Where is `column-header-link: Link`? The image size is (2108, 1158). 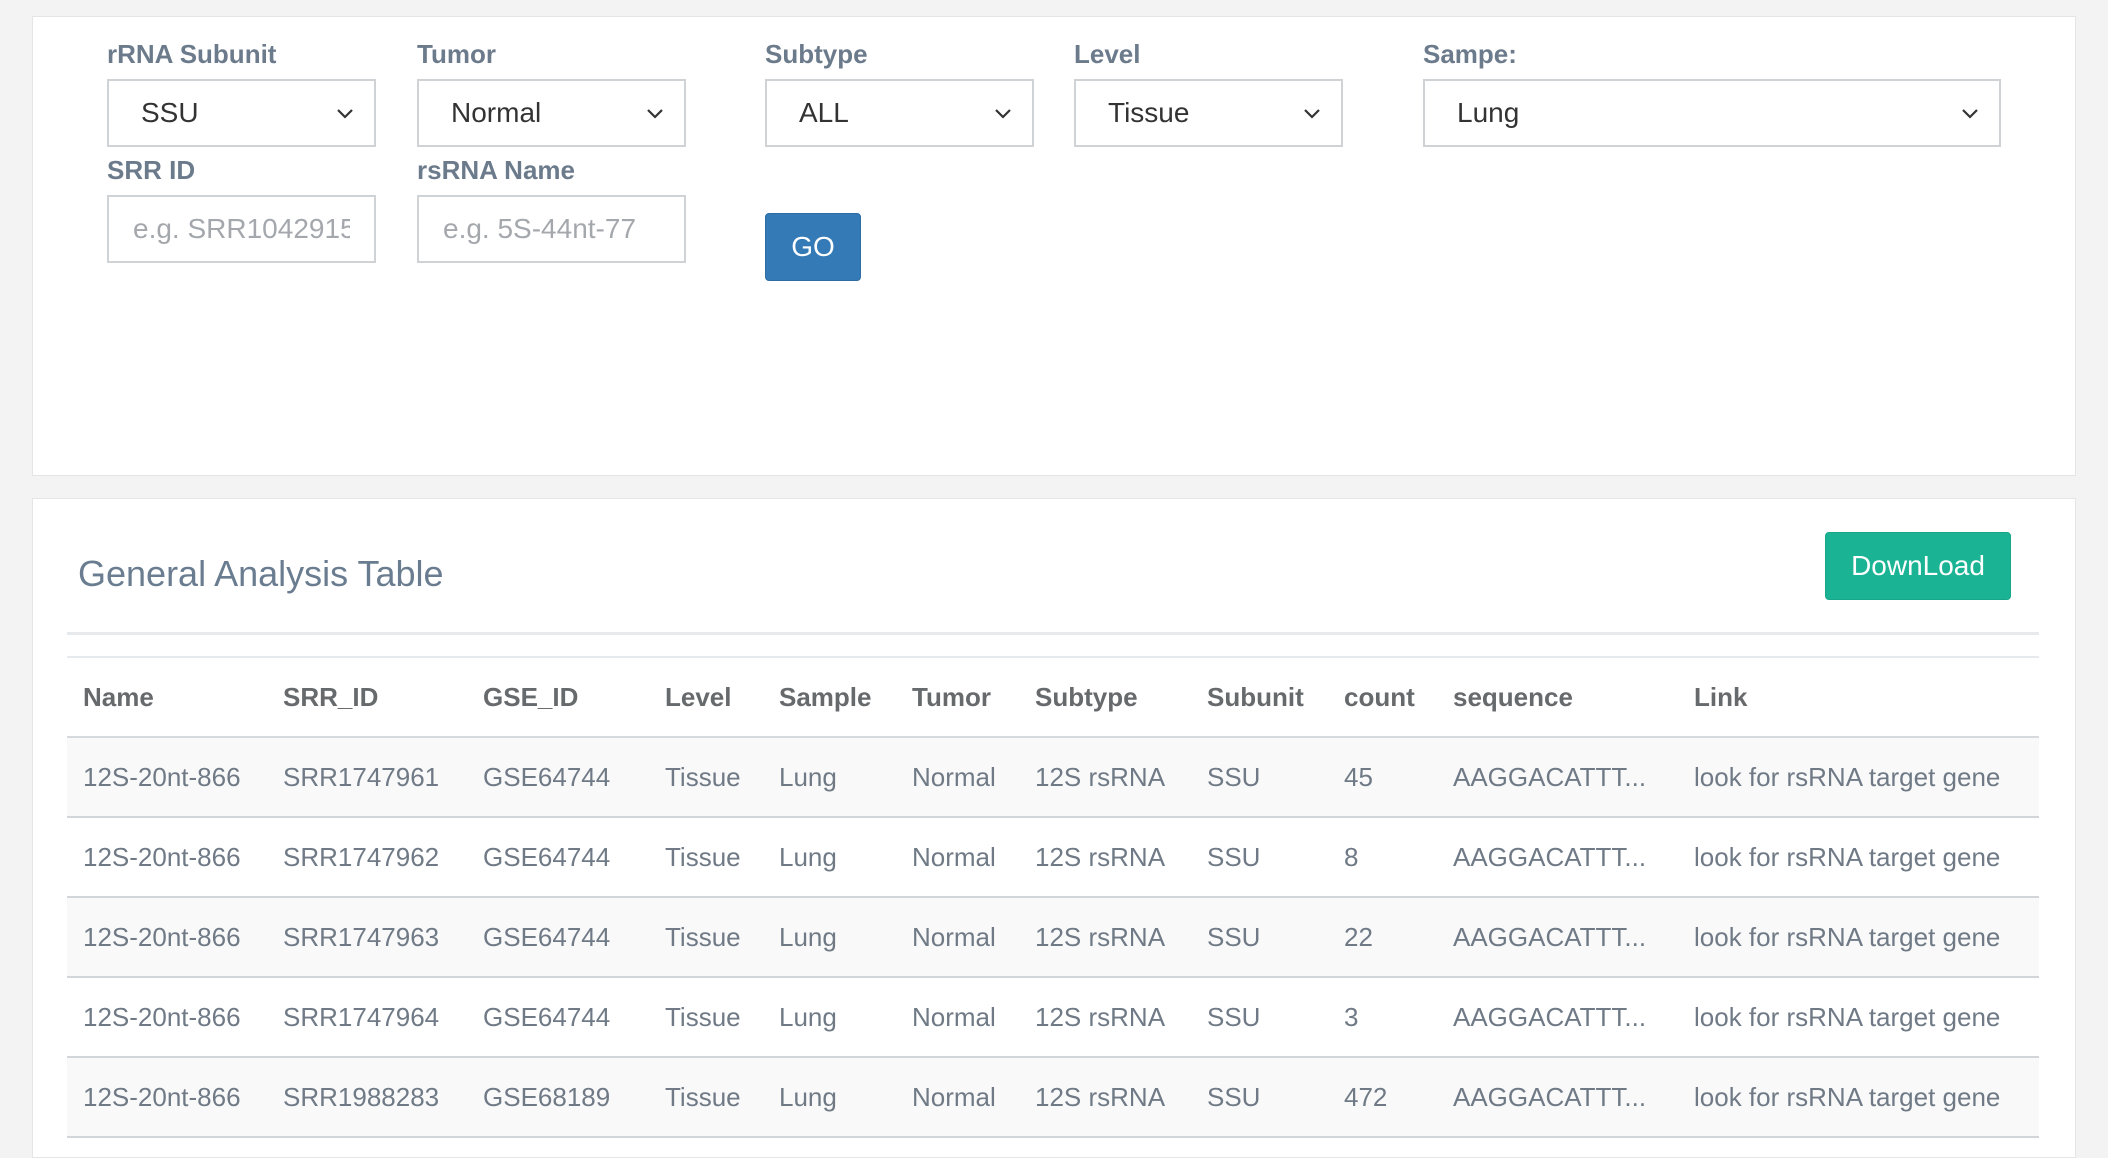 column-header-link: Link is located at coordinates (1858, 697).